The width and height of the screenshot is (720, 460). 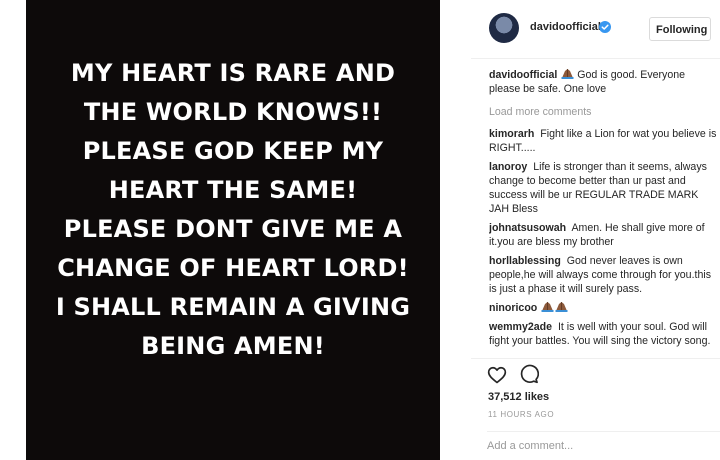 I want to click on comment-item: ninoricoo, so click(x=604, y=308).